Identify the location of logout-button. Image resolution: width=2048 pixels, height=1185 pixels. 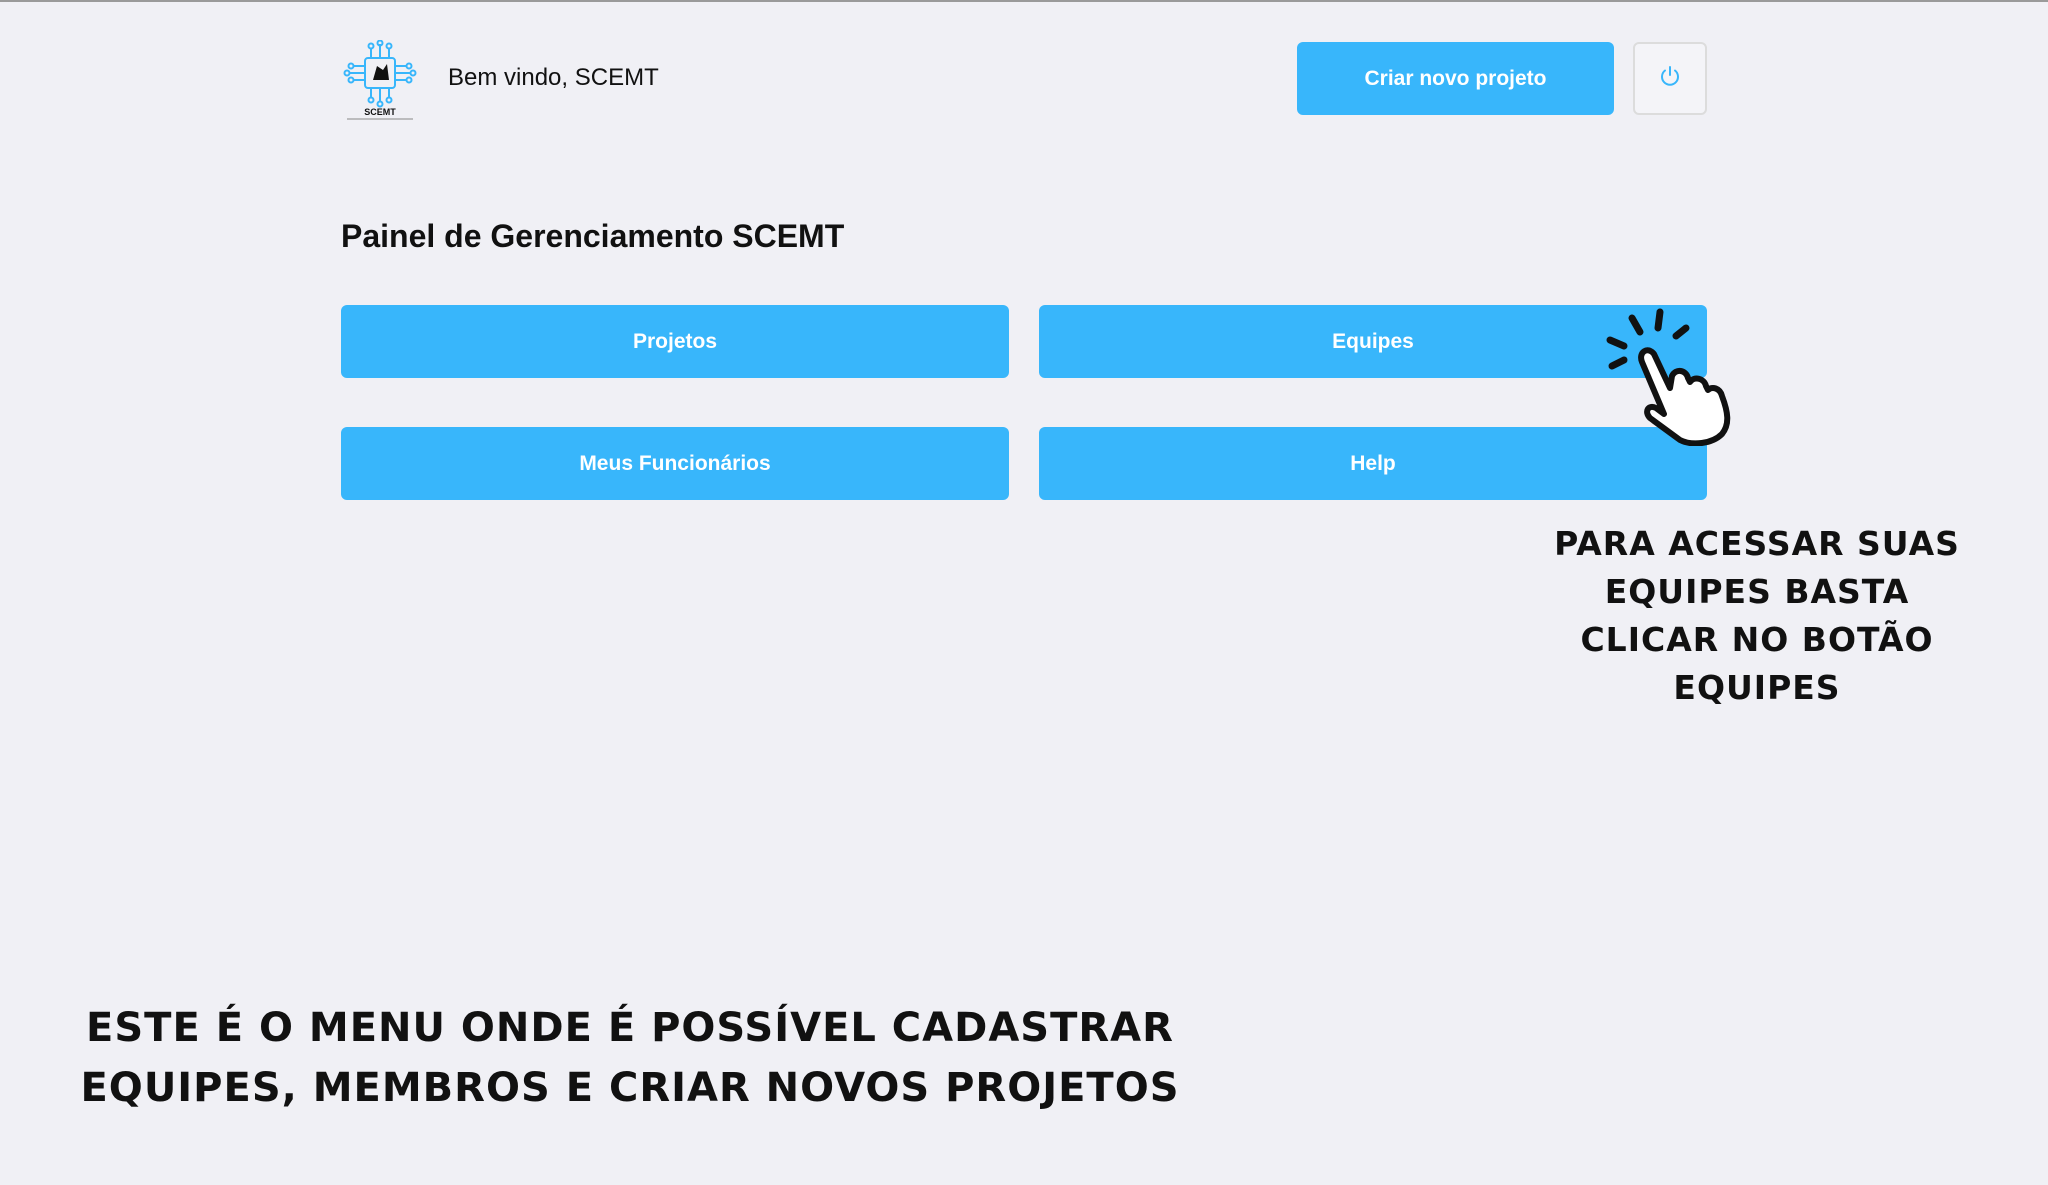
(1670, 78).